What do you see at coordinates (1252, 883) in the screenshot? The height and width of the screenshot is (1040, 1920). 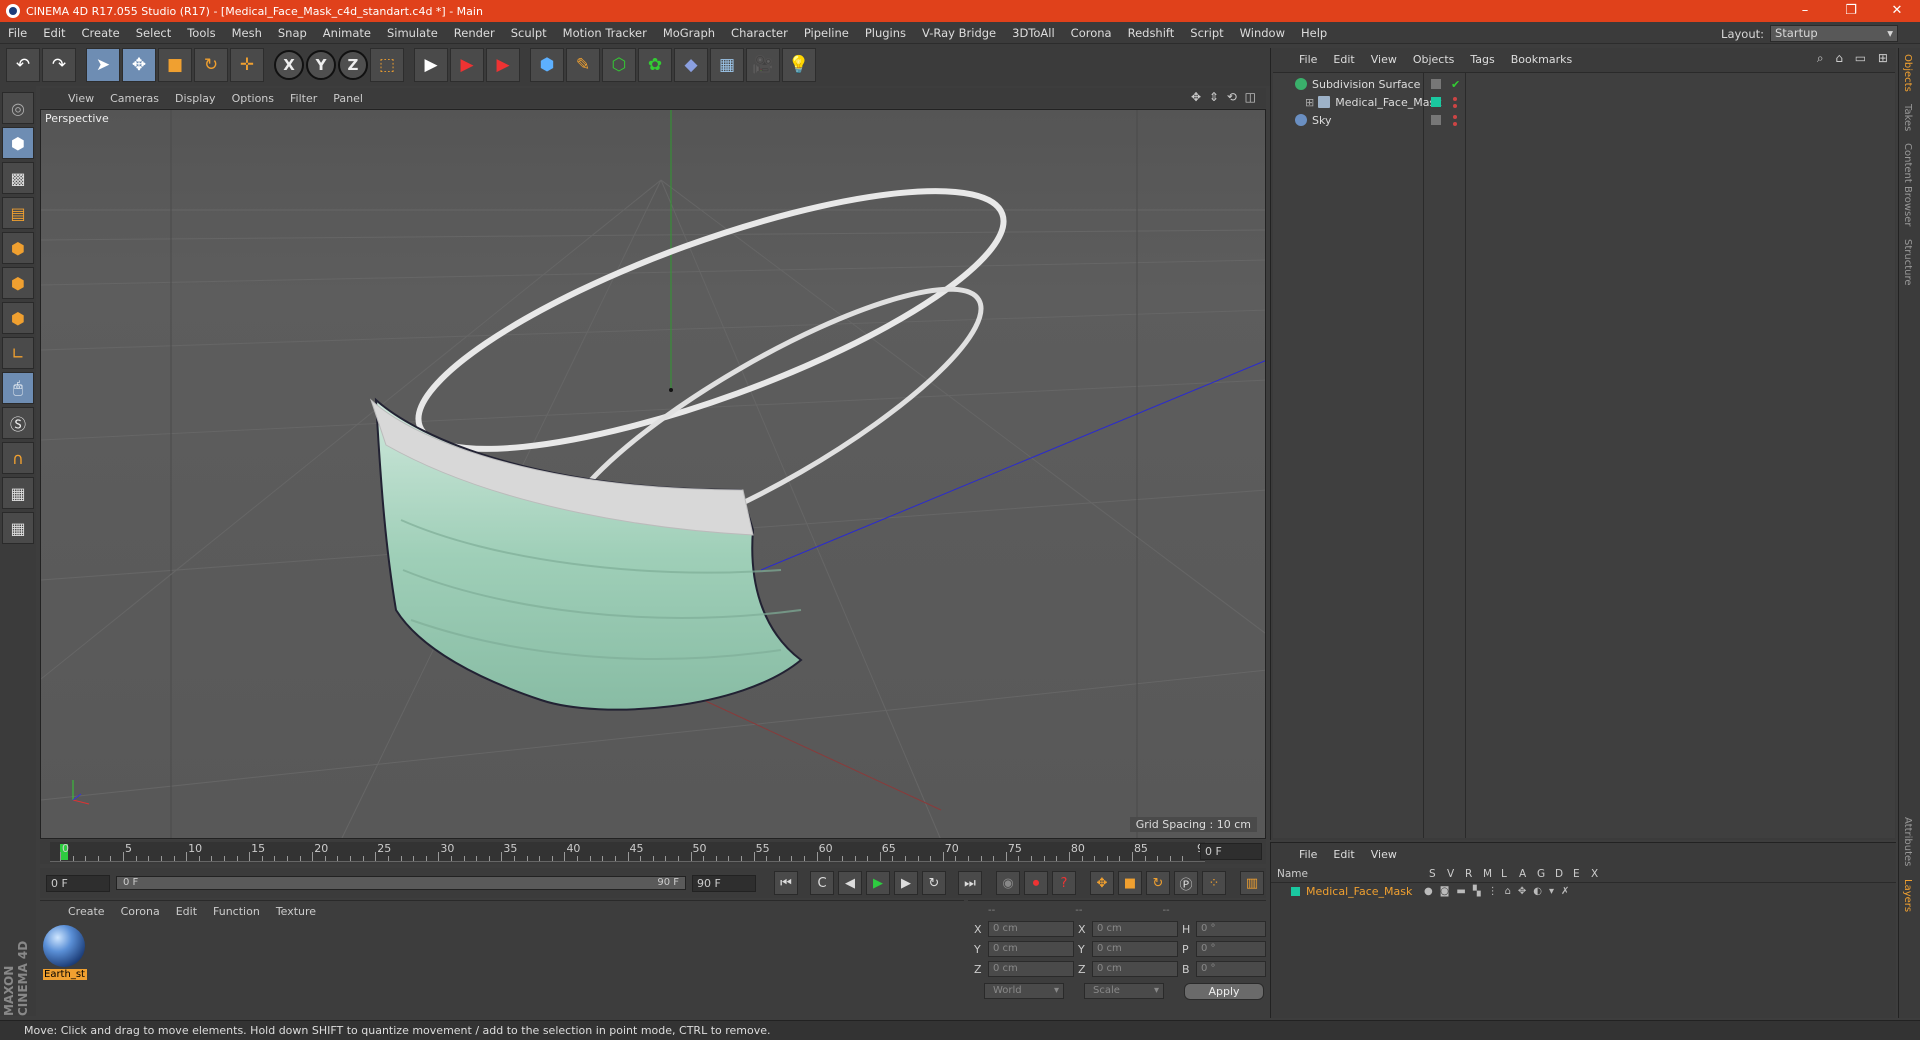 I see `timeline-window-icon: ▥` at bounding box center [1252, 883].